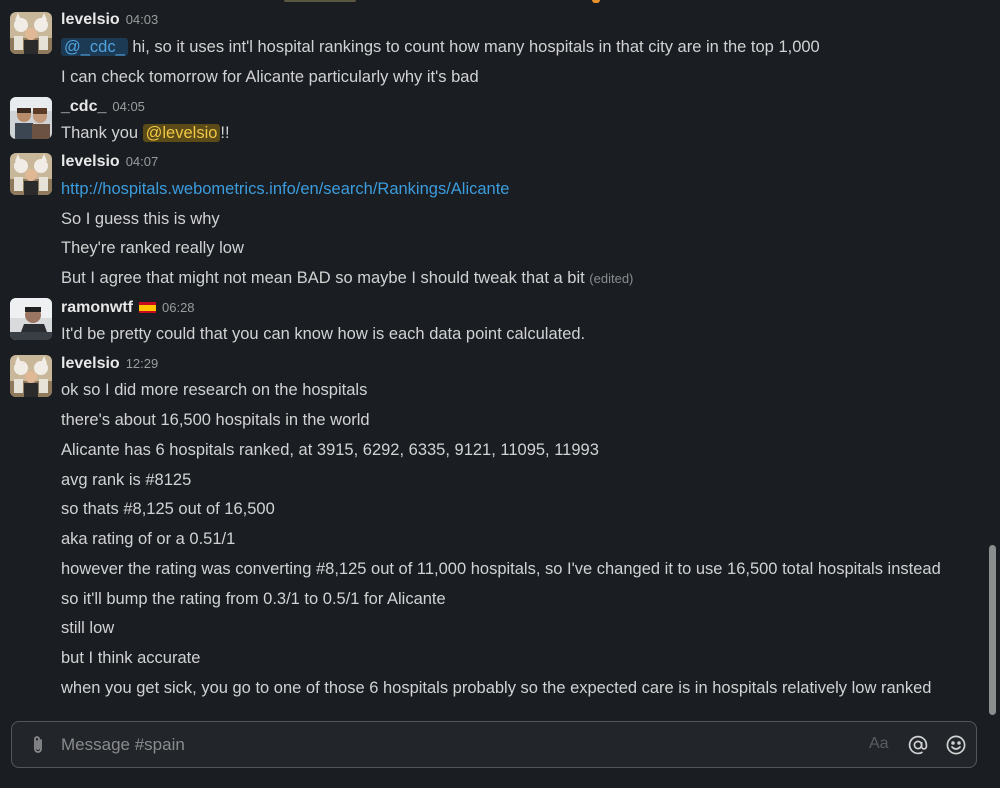  What do you see at coordinates (879, 744) in the screenshot?
I see `format-icon: Aa` at bounding box center [879, 744].